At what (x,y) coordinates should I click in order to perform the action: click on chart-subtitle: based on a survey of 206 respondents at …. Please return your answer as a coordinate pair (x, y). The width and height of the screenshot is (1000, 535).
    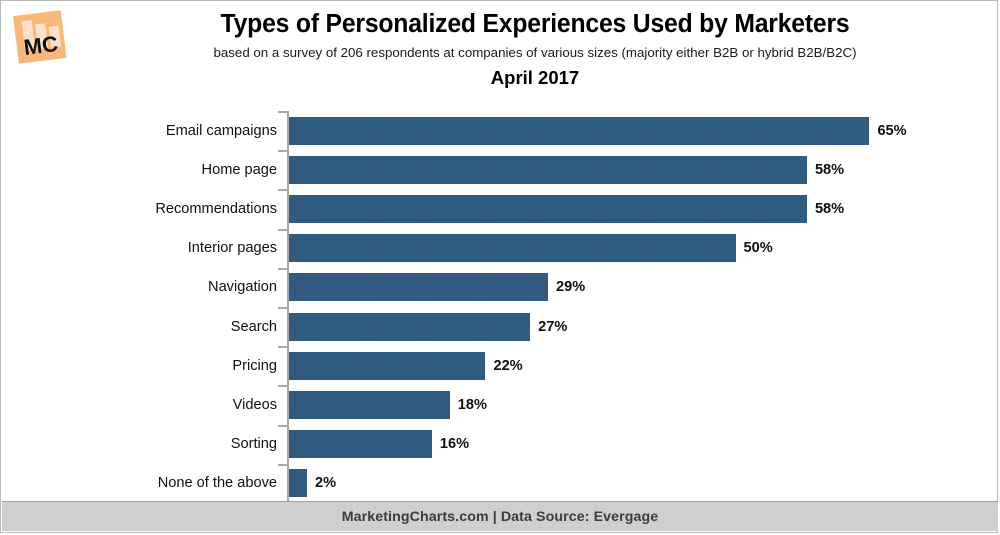
    Looking at the image, I should click on (535, 52).